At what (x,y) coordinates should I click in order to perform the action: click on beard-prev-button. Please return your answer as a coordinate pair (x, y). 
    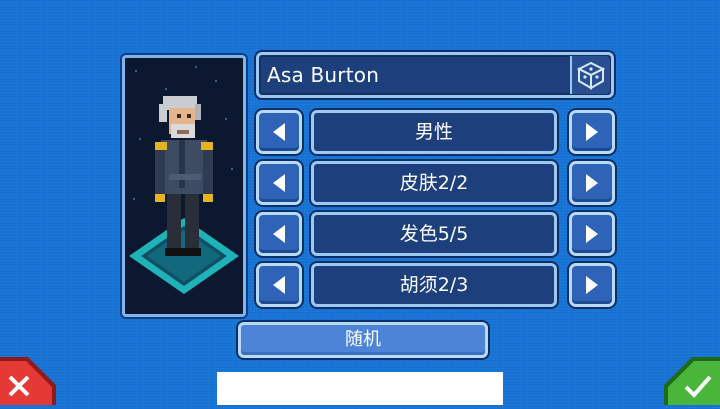
    Looking at the image, I should click on (279, 285).